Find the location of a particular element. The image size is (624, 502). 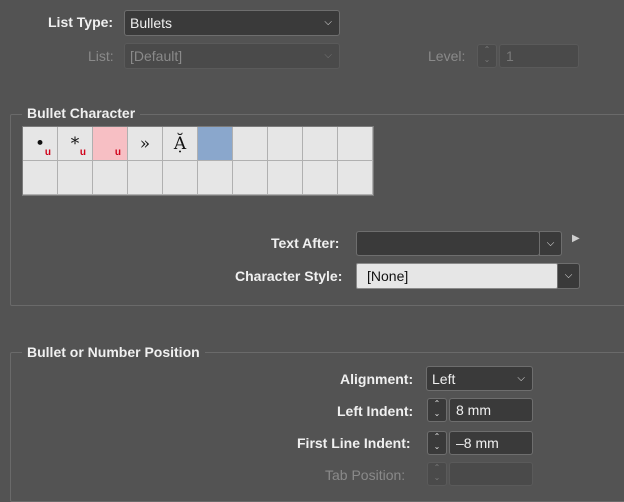

bullet-character-grid: • u * u u» Ặ is located at coordinates (198, 161).